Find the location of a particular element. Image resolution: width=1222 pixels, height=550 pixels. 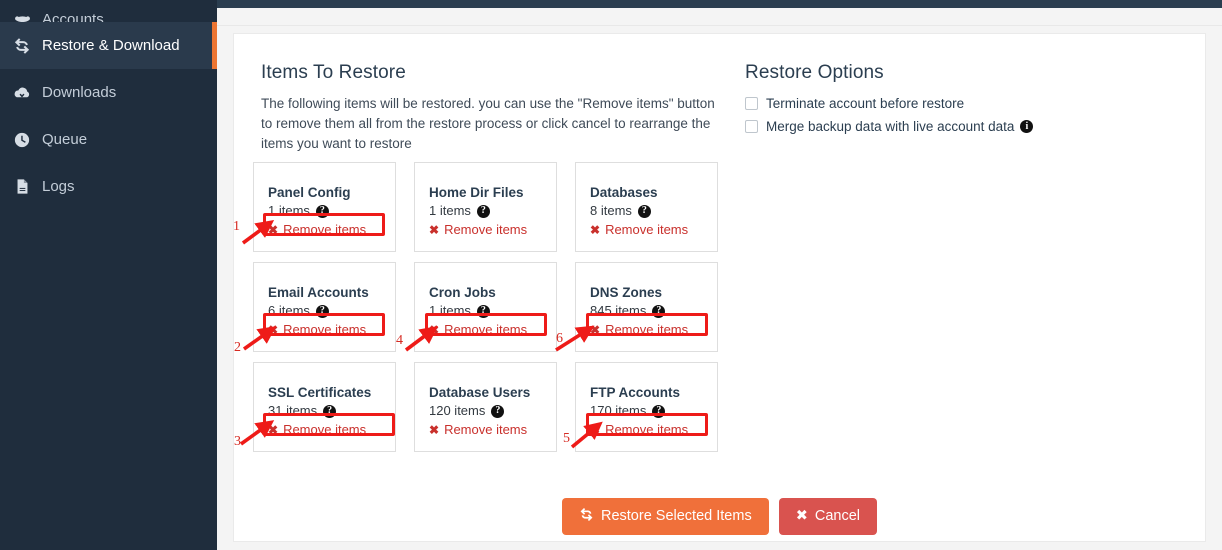

item-card-dns-zones: DNS Zones 845 items ? ✖ Remove items is located at coordinates (646, 307).